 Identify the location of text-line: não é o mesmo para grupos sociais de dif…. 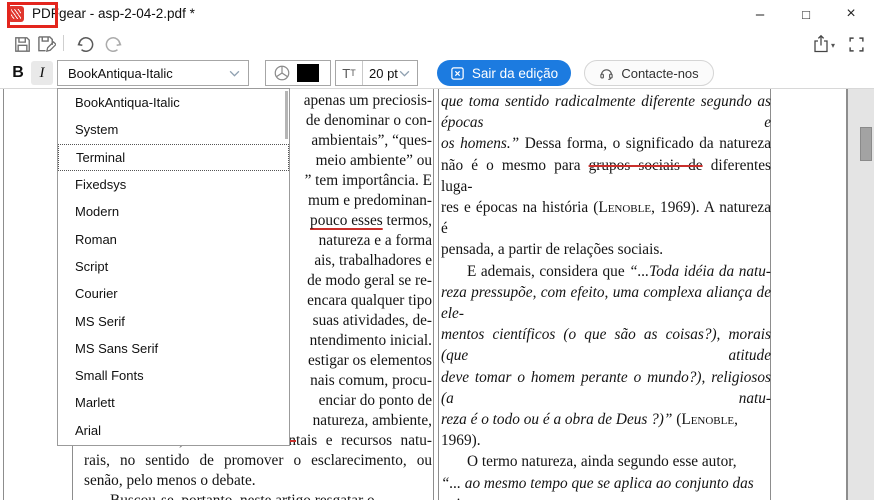
(608, 175).